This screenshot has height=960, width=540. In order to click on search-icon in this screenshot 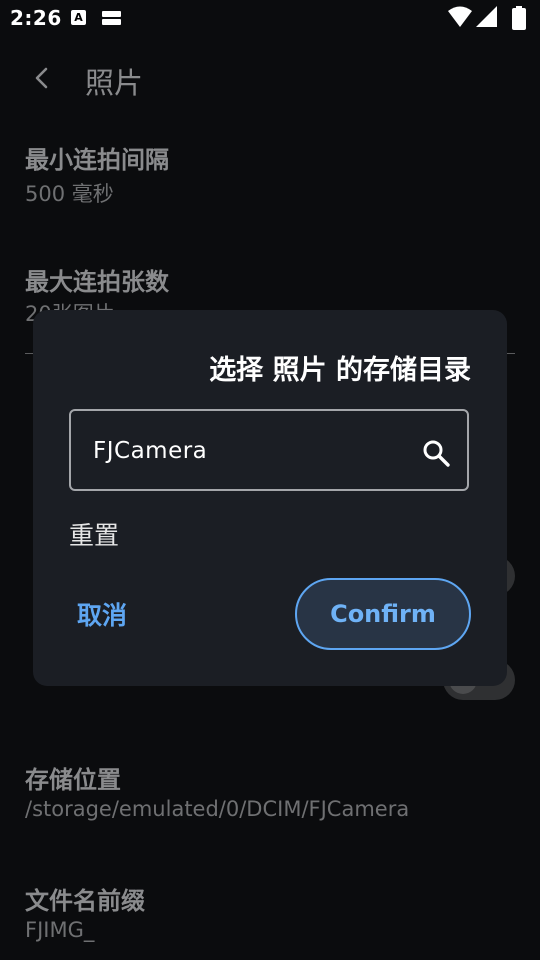, I will do `click(436, 453)`.